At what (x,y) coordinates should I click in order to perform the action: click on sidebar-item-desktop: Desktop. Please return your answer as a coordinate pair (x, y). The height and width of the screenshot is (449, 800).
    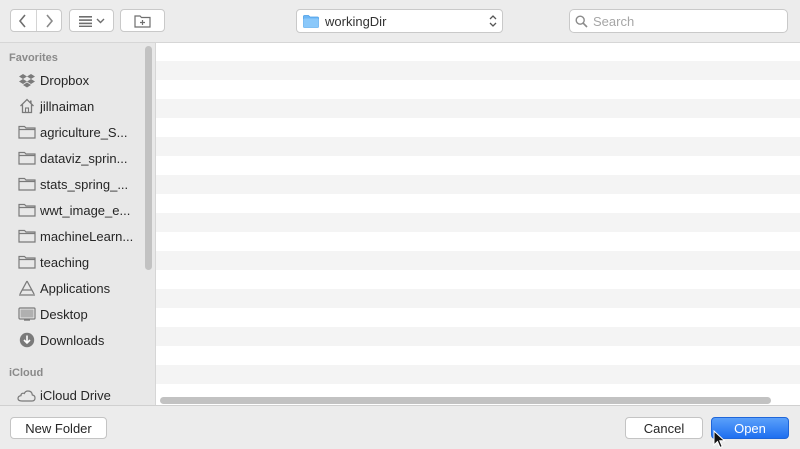
    Looking at the image, I should click on (72, 314).